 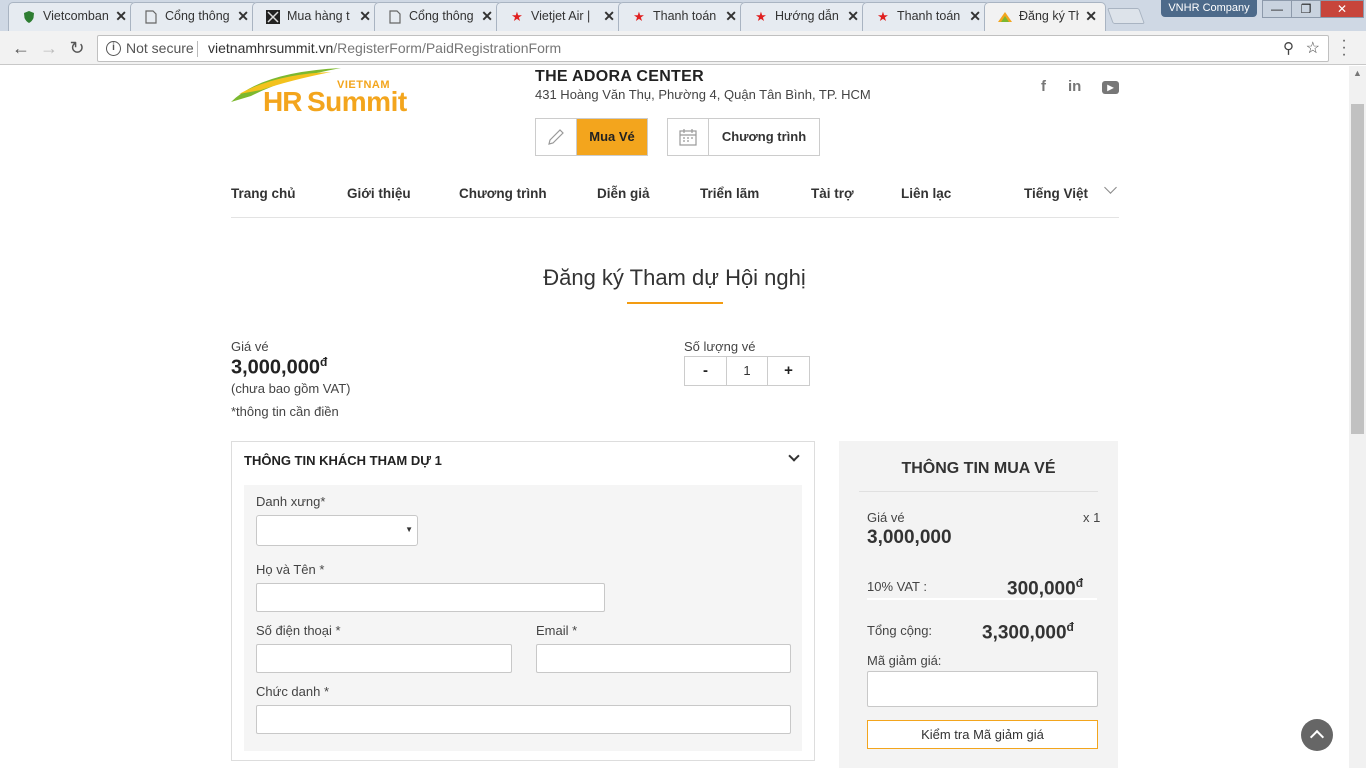 I want to click on quantity-decrease-button: -, so click(x=706, y=371).